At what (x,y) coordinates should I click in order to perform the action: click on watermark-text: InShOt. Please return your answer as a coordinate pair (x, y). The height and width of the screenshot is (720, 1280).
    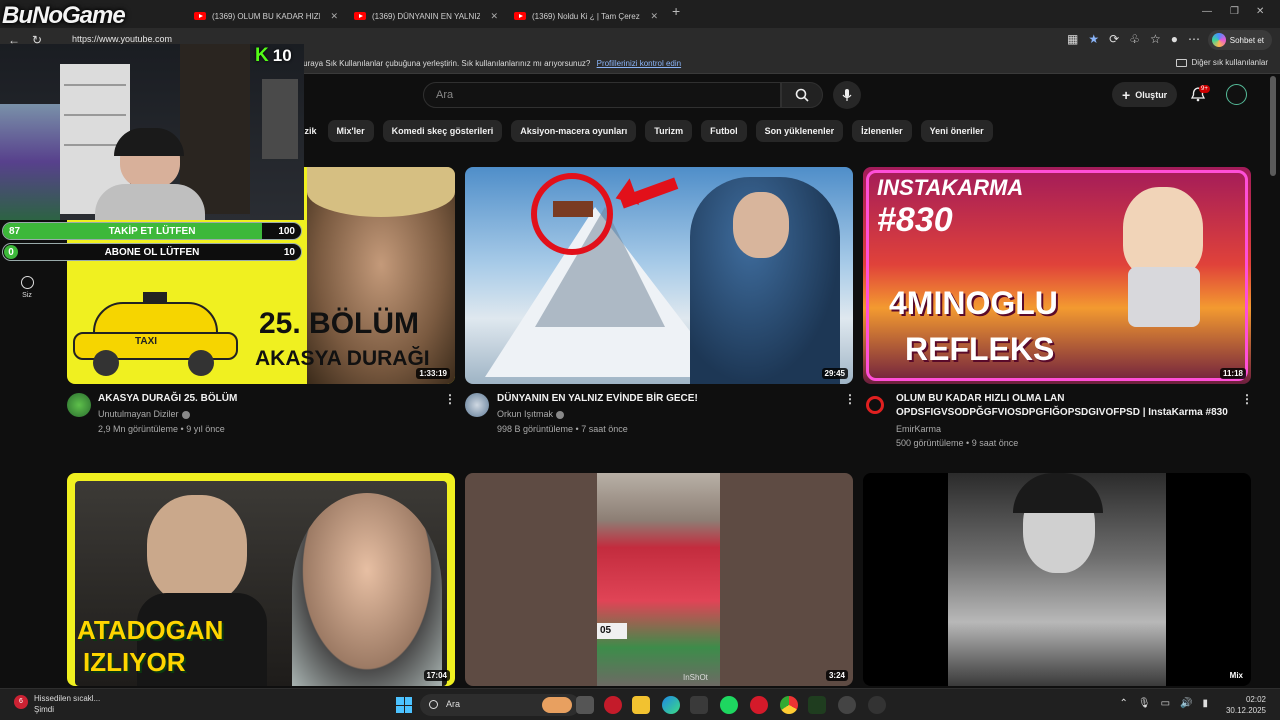
    Looking at the image, I should click on (695, 677).